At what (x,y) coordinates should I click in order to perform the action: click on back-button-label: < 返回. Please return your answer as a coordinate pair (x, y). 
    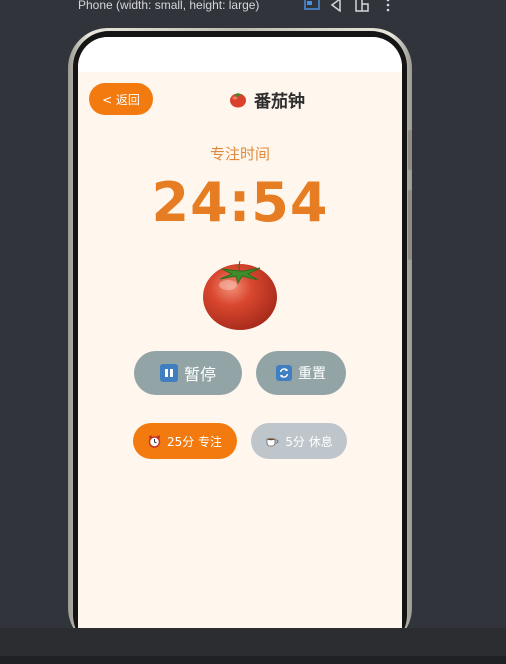
    Looking at the image, I should click on (121, 99).